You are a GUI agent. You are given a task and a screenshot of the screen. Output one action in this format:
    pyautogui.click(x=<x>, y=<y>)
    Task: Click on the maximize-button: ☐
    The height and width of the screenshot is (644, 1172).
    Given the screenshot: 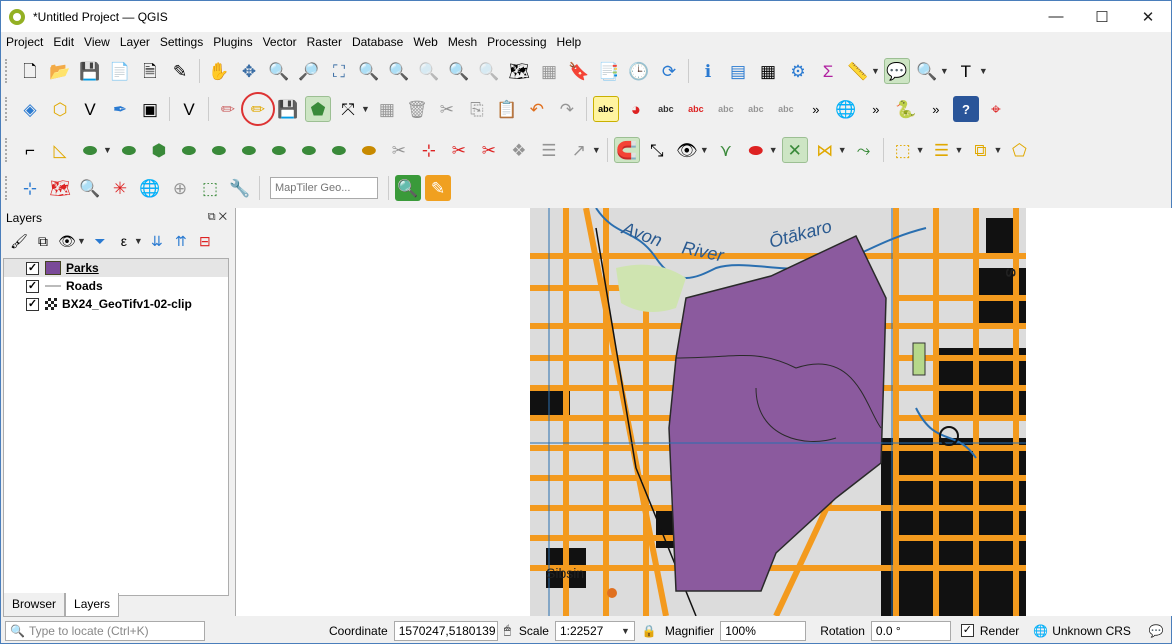 What is the action you would take?
    pyautogui.click(x=1102, y=16)
    